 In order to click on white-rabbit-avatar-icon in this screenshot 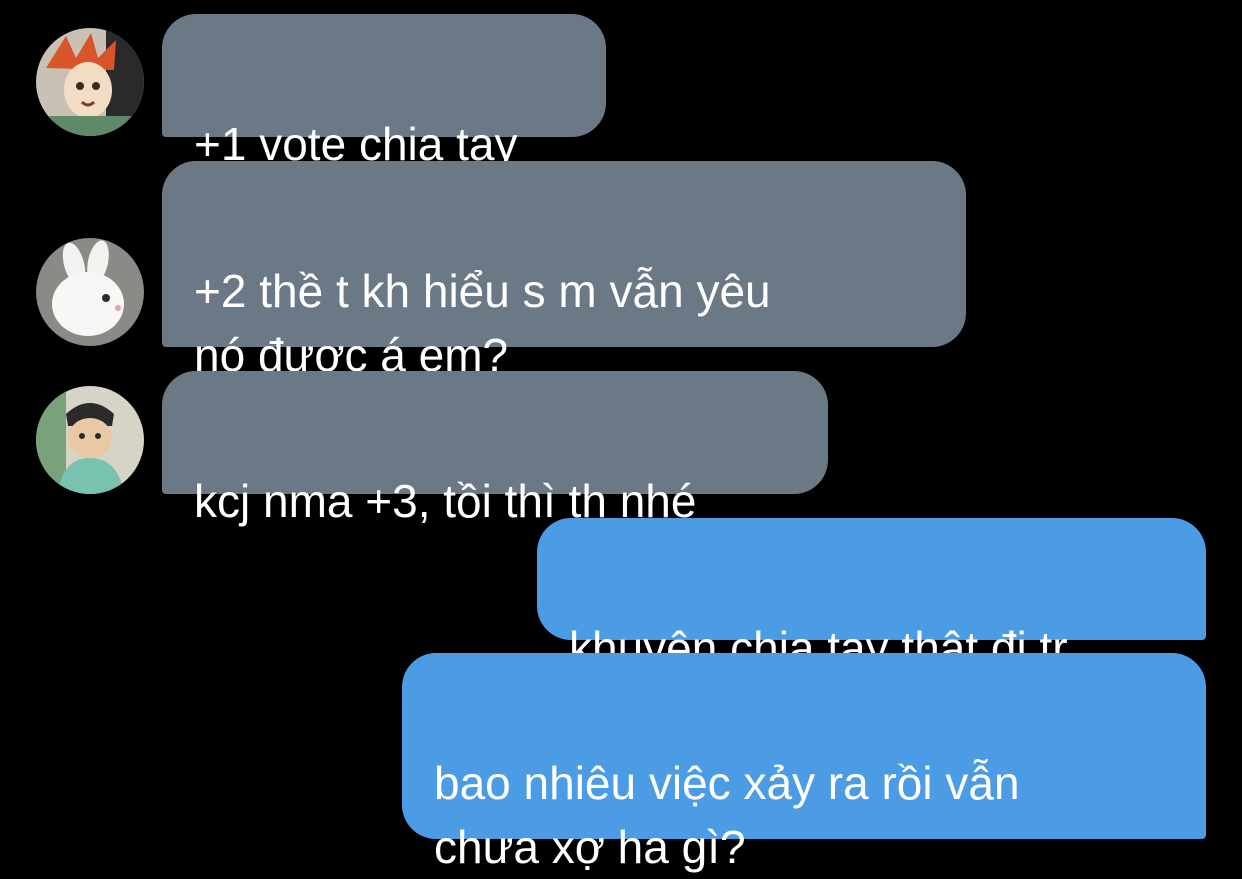, I will do `click(90, 292)`.